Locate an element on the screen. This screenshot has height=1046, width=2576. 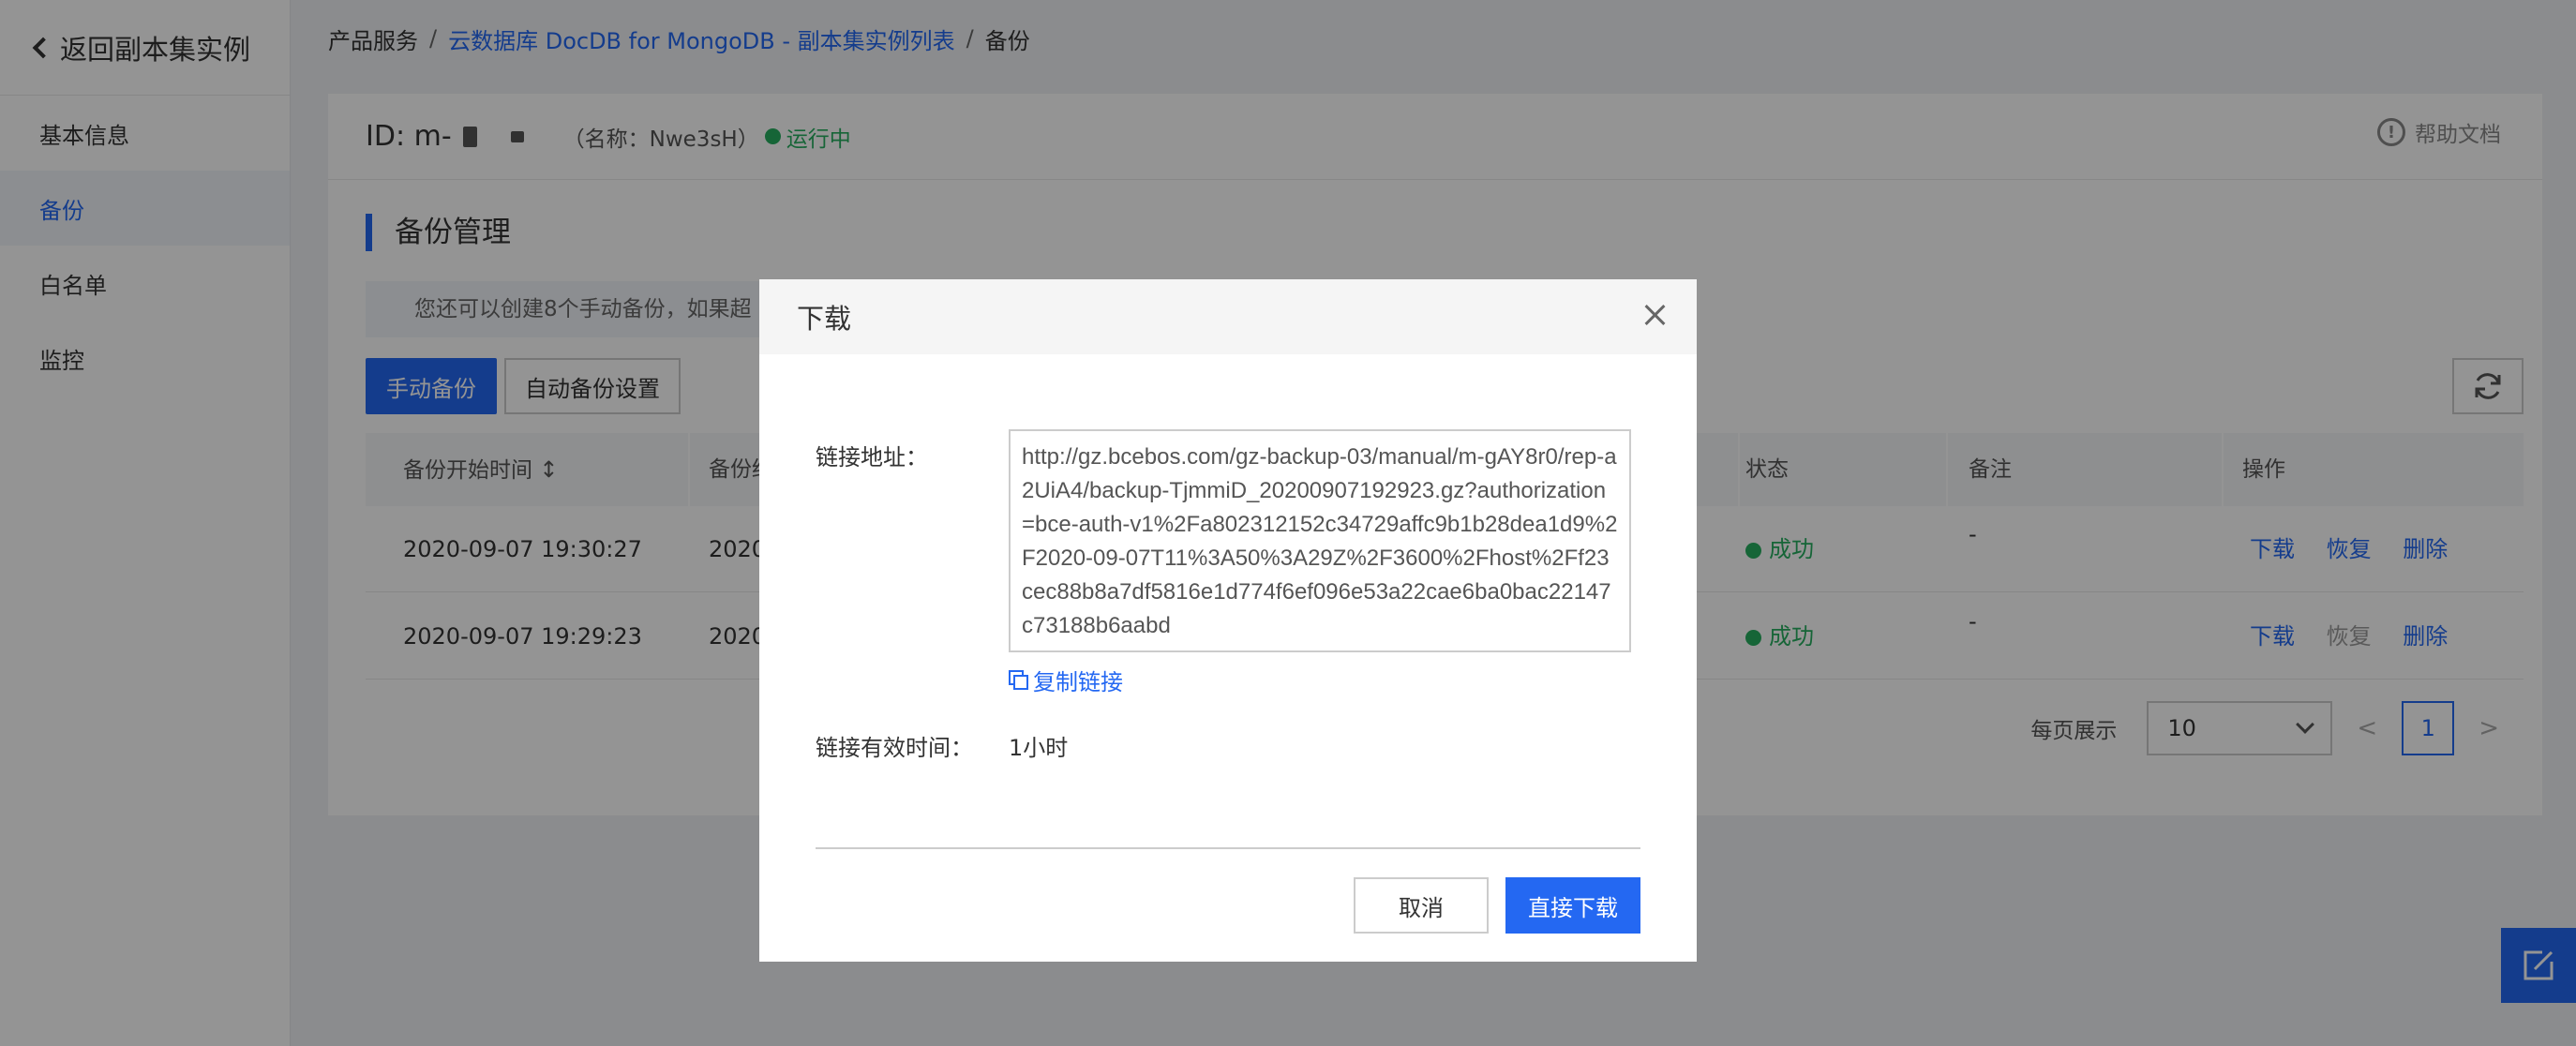
dialog-header: 下载 is located at coordinates (1228, 317).